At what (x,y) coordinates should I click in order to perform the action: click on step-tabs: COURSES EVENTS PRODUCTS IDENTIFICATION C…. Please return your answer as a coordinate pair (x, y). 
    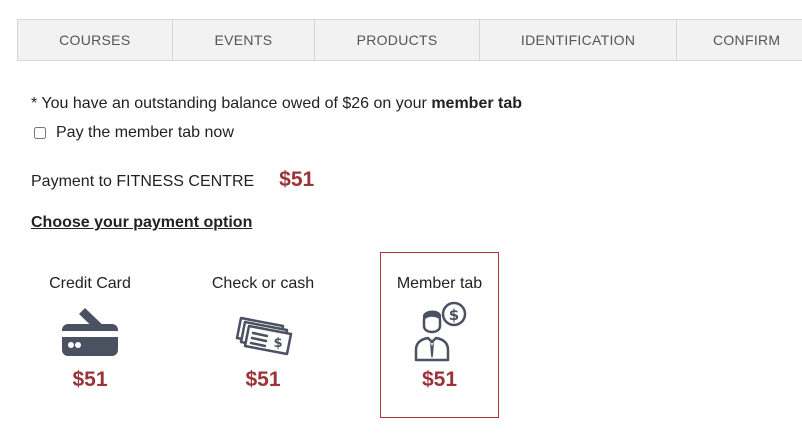
    Looking at the image, I should click on (409, 40).